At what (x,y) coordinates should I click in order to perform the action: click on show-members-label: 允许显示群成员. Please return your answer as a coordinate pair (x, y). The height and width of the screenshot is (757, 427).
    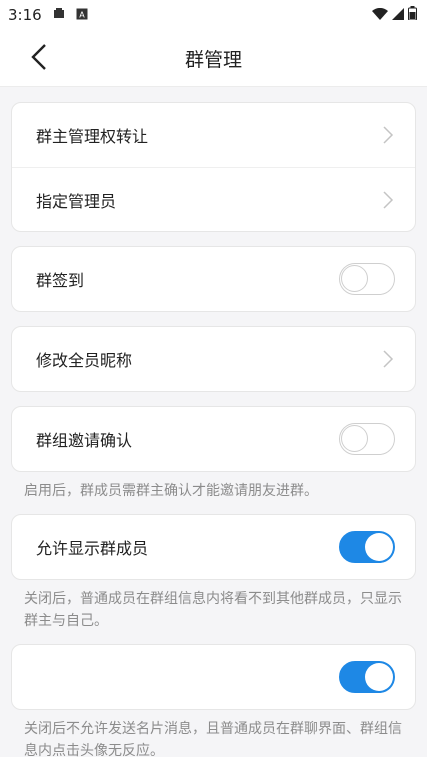
    Looking at the image, I should click on (92, 548).